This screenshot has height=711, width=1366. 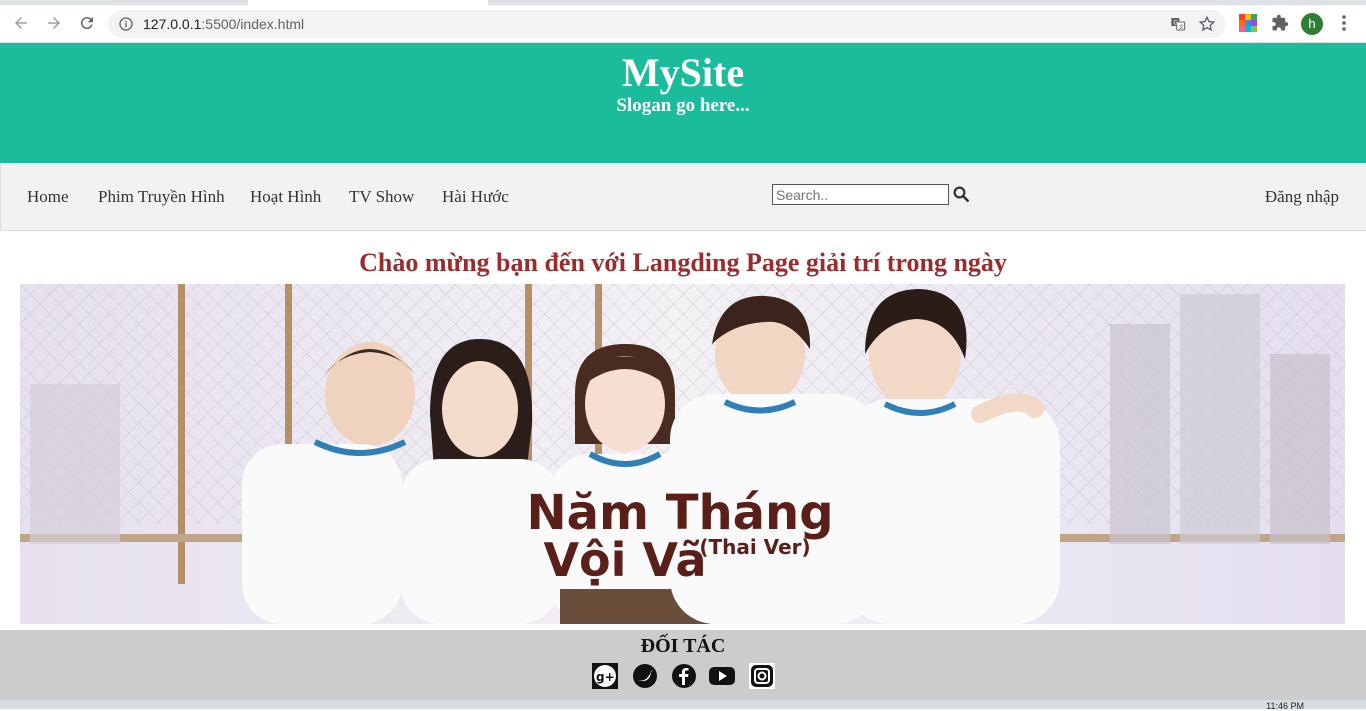 I want to click on browser-toolbar: 127.0.0.1:5500/index.html G文 h, so click(x=683, y=21).